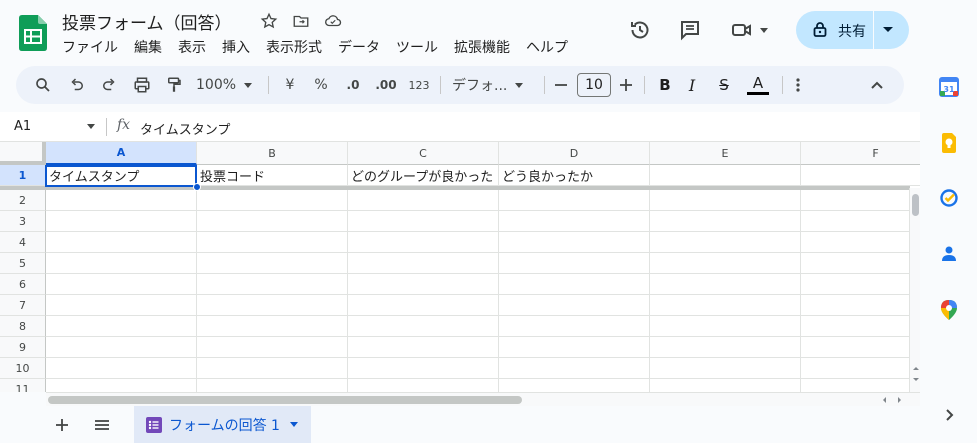 The width and height of the screenshot is (977, 443). What do you see at coordinates (91, 126) in the screenshot?
I see `name-box-dropdown-icon` at bounding box center [91, 126].